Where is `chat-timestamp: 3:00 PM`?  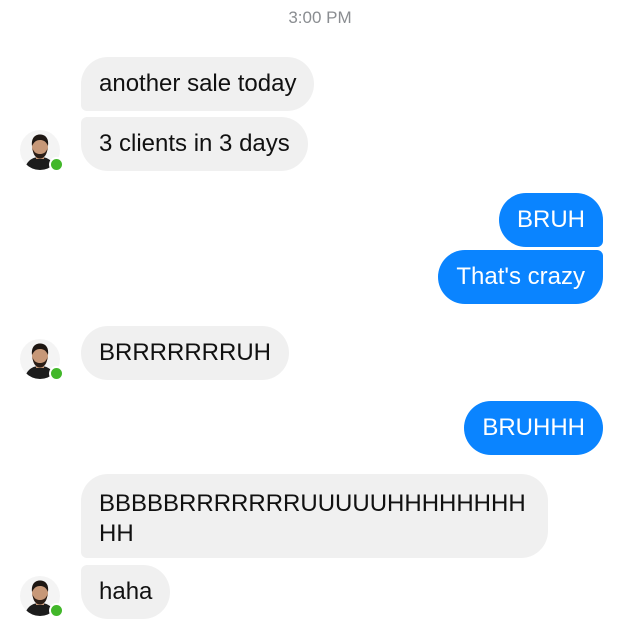
chat-timestamp: 3:00 PM is located at coordinates (320, 17).